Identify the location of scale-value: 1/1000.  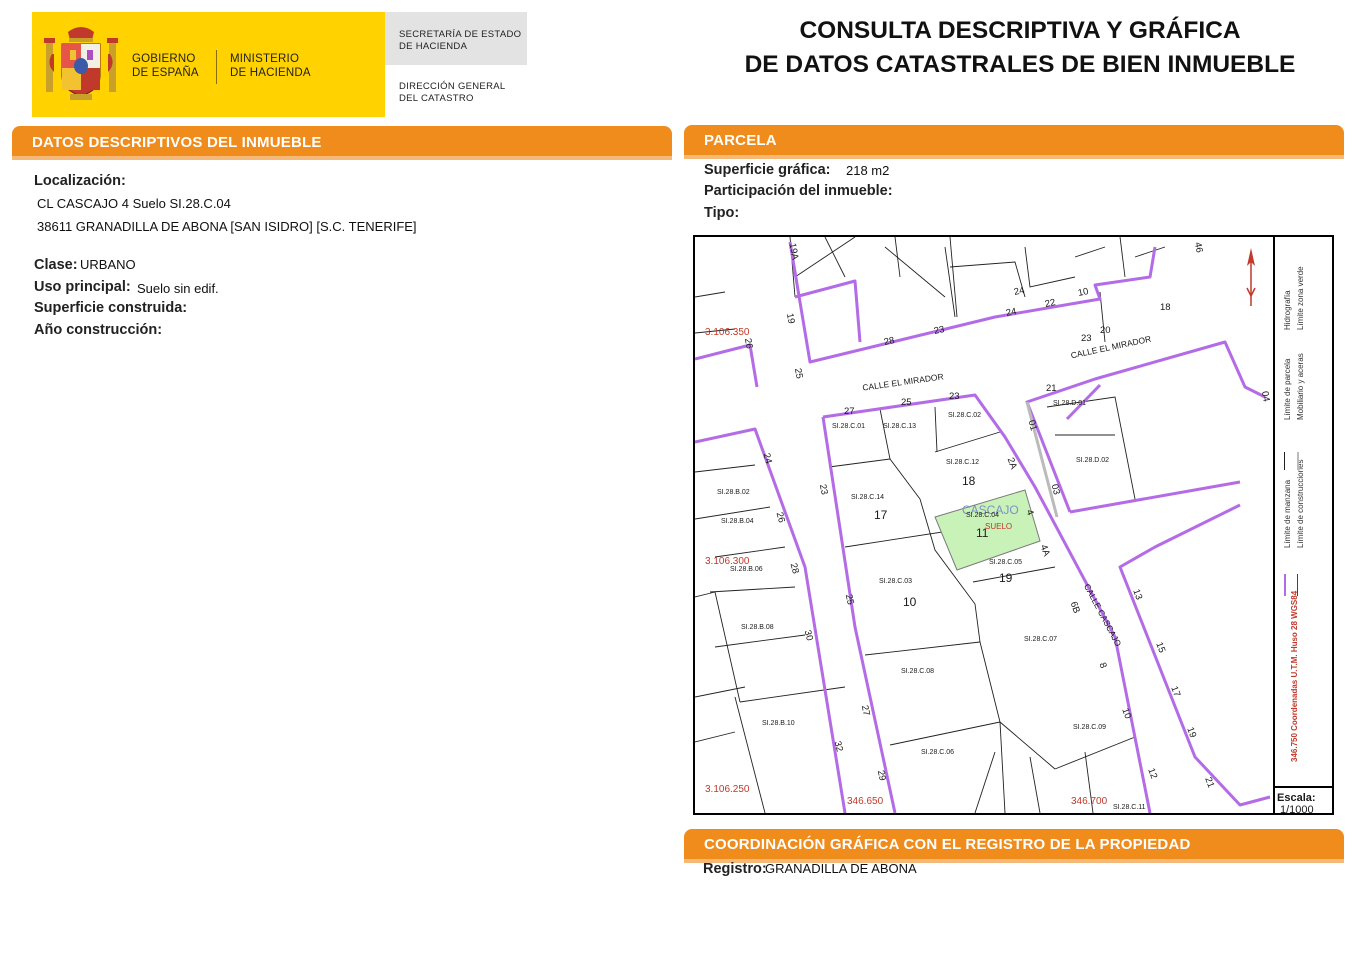
(1297, 810).